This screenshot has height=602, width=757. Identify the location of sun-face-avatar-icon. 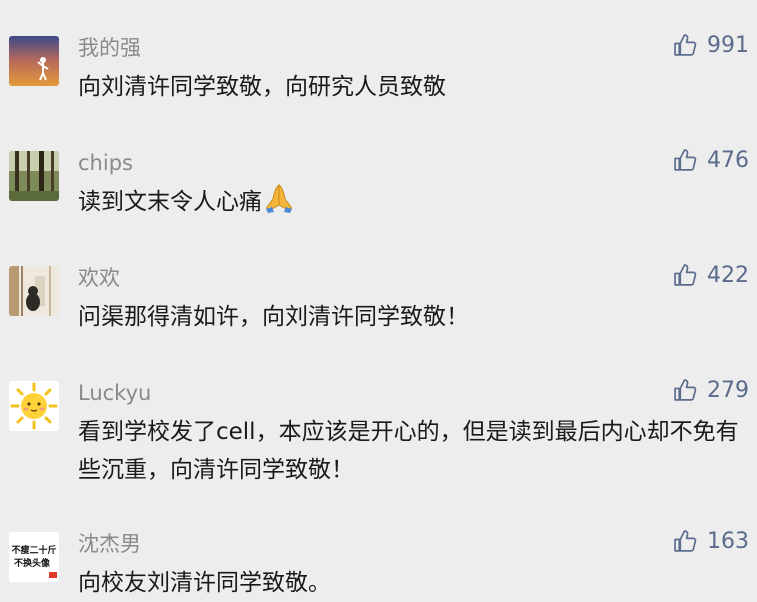
(34, 406).